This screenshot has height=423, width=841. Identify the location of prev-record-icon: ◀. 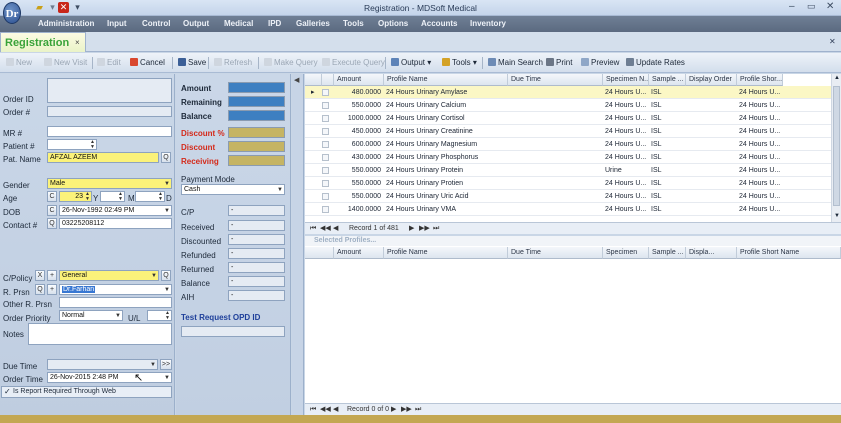
(335, 228).